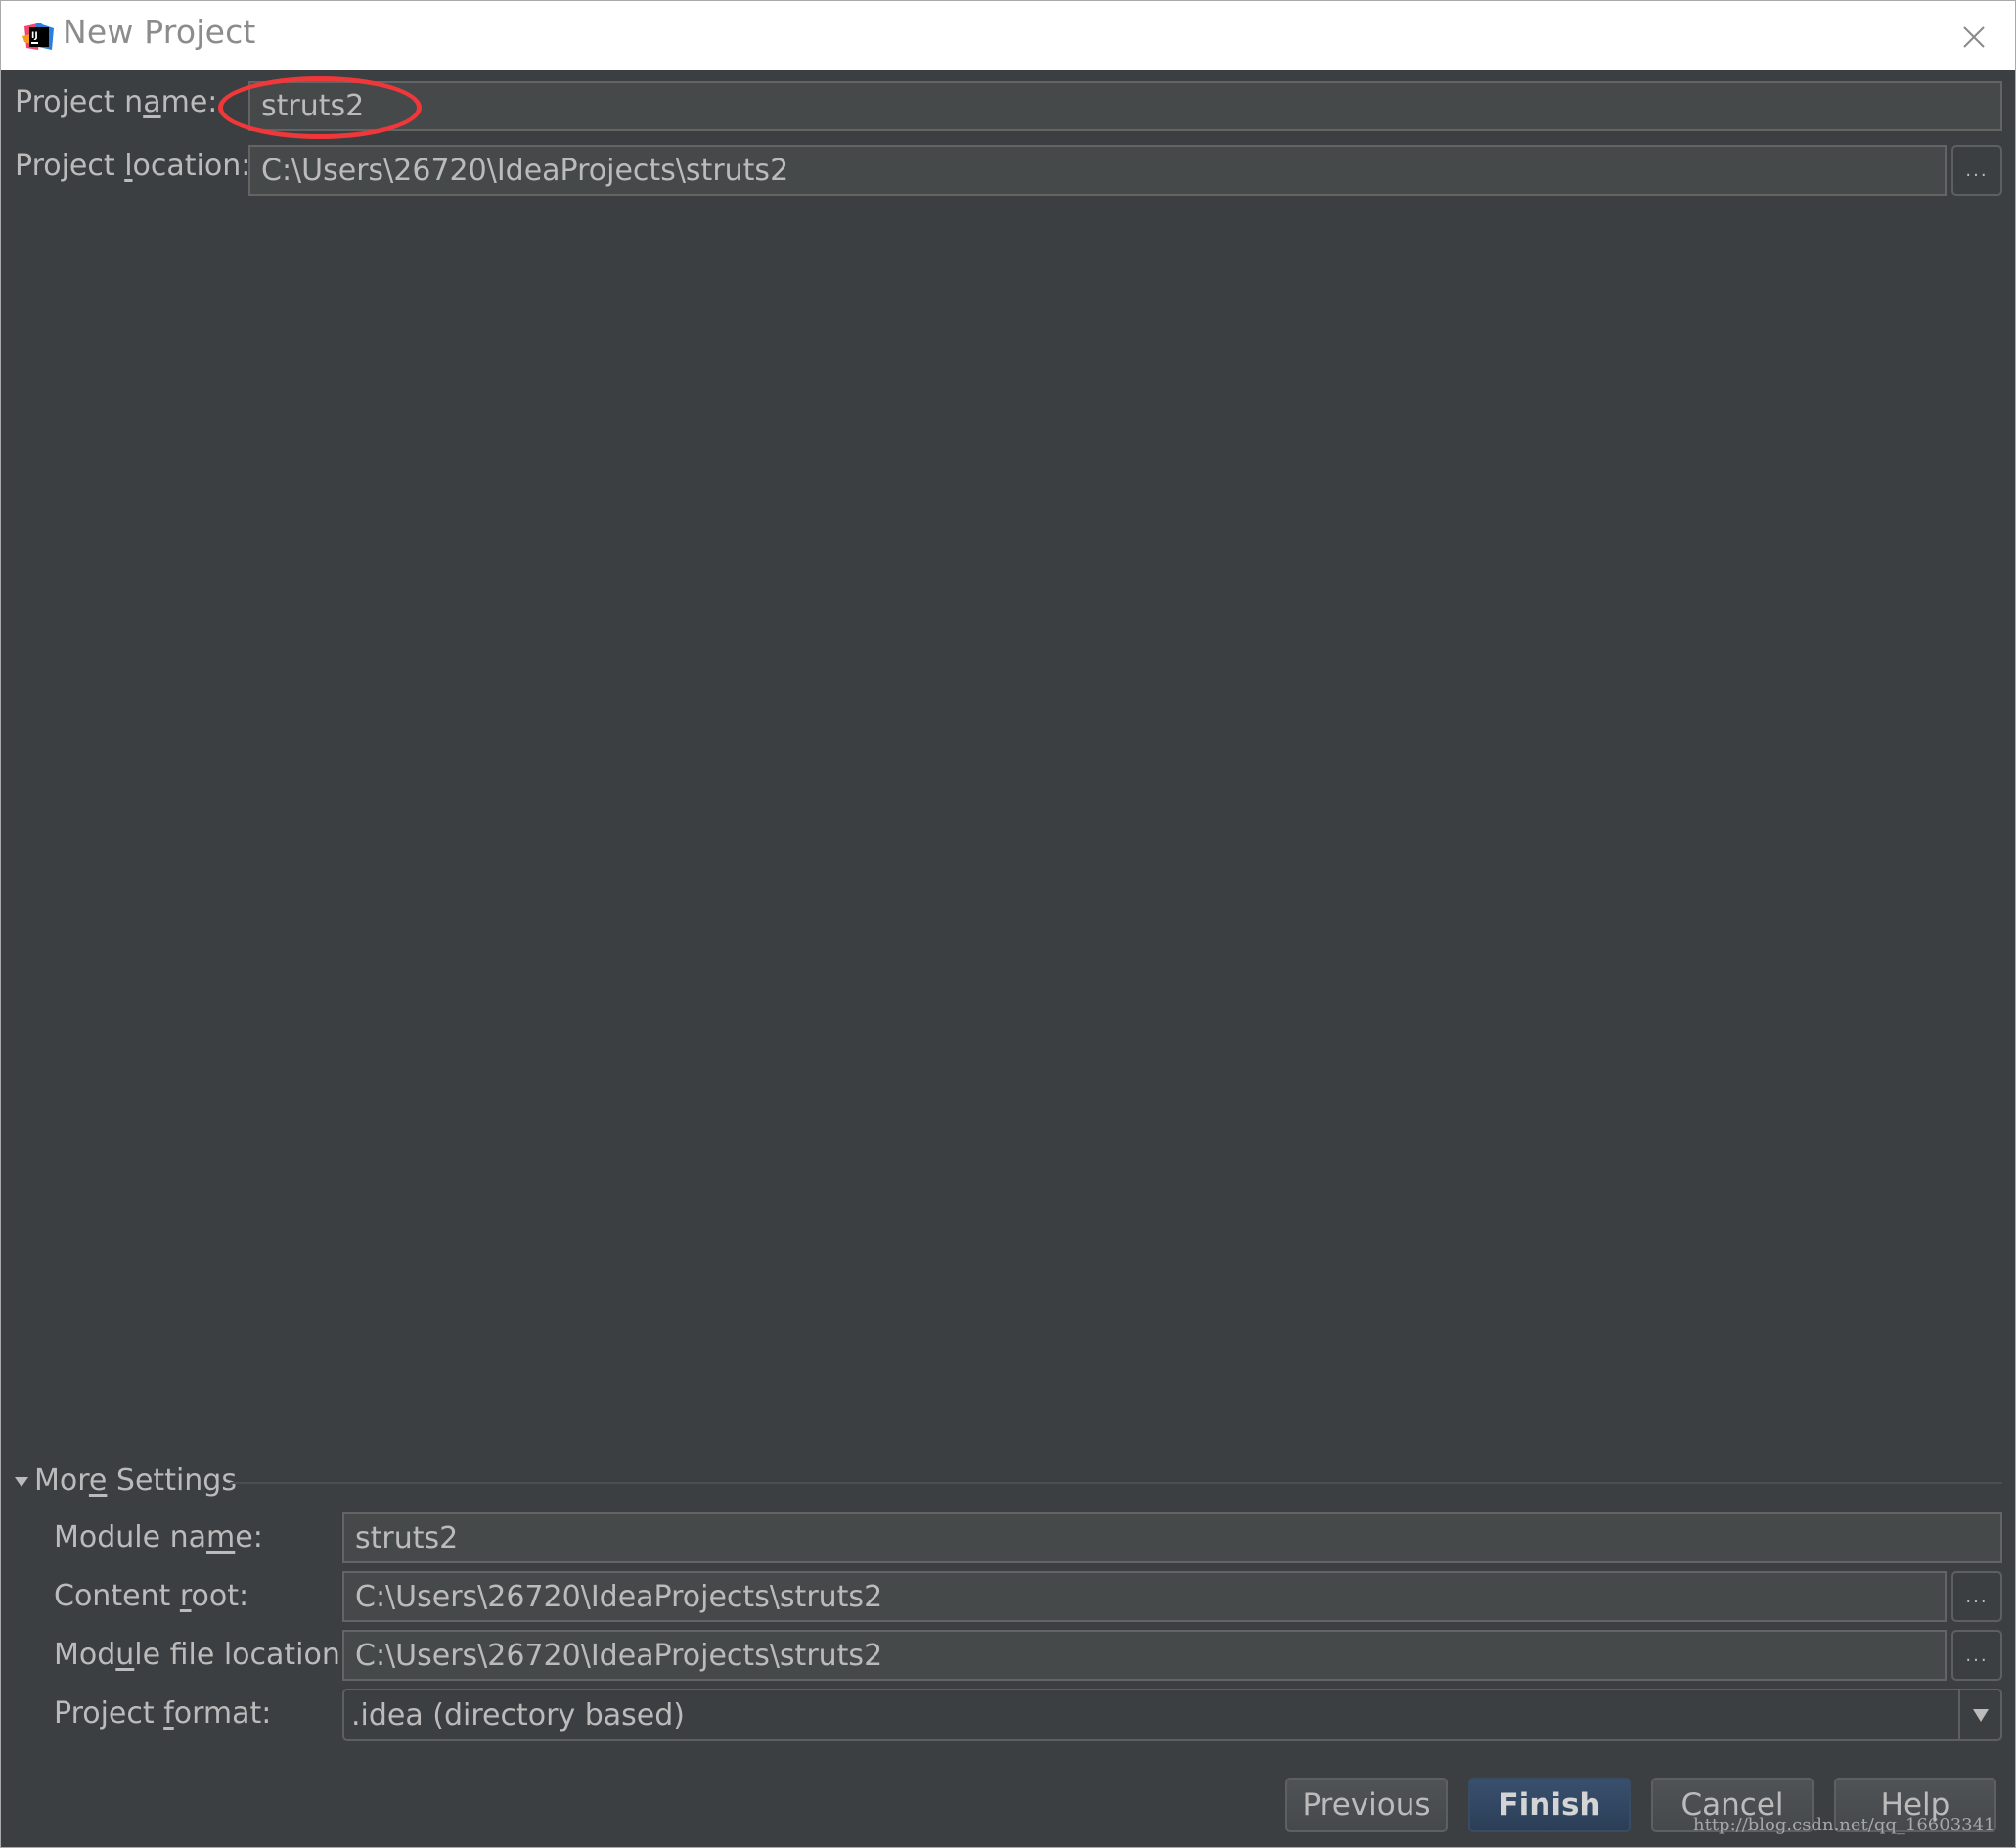  I want to click on module-file-location-input: C:\Users\26720\IdeaProjects\struts2, so click(1144, 1655).